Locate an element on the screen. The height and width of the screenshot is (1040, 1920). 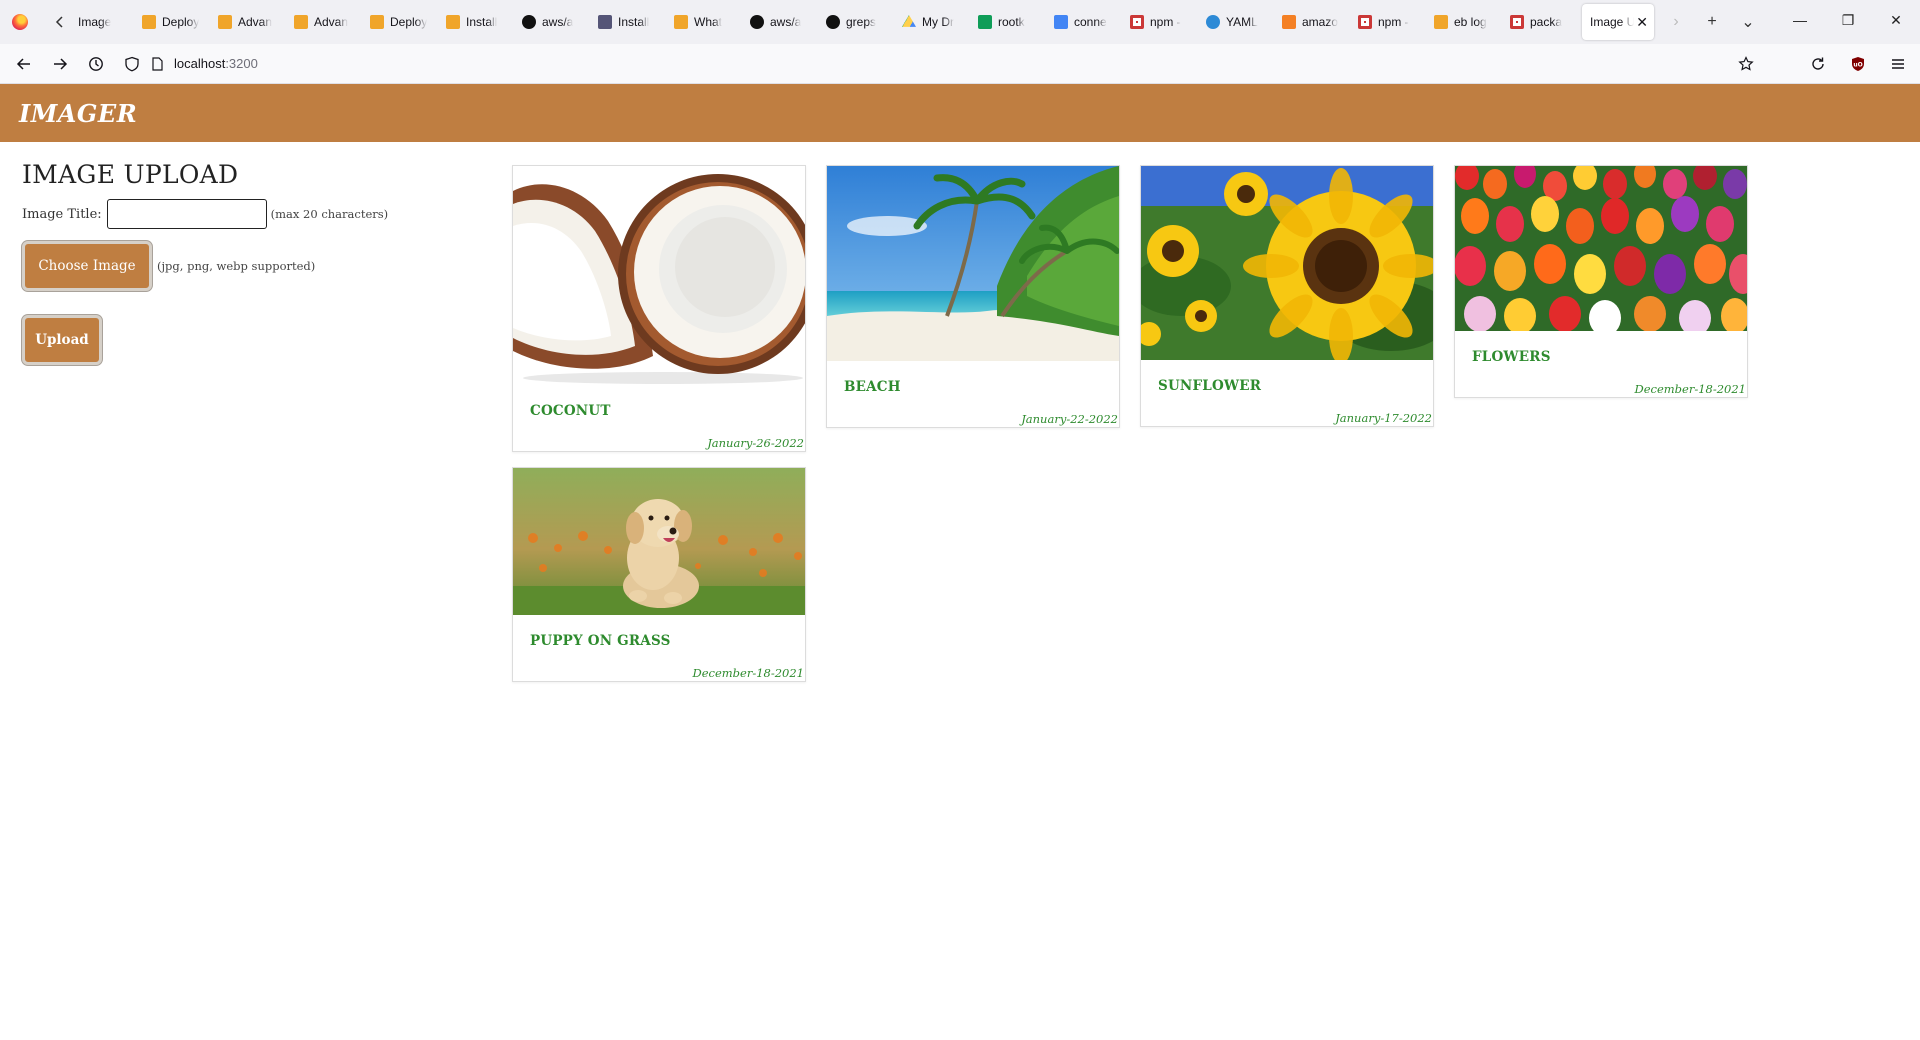
image-card: COCONUT January-26-2022 is located at coordinates (659, 308).